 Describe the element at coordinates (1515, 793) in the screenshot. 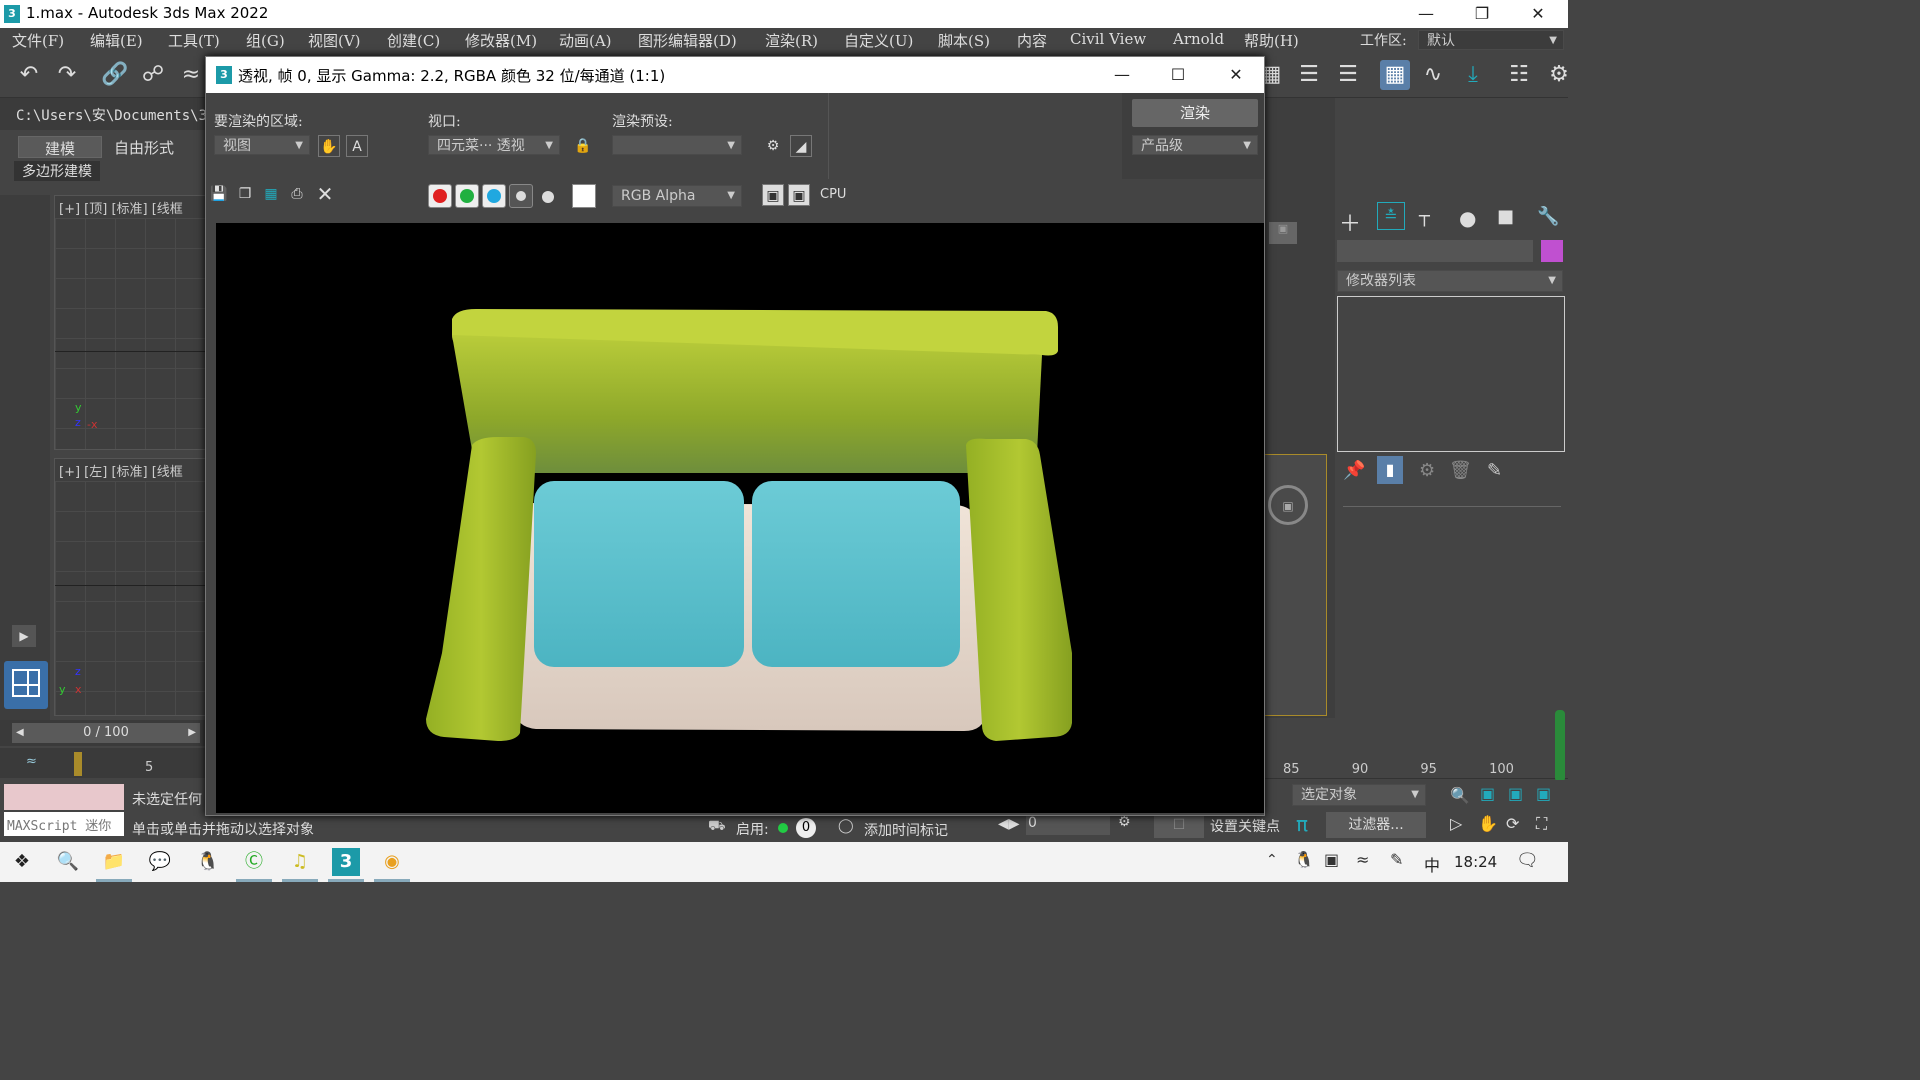

I see `zoom-extents-icon: ▣` at that location.